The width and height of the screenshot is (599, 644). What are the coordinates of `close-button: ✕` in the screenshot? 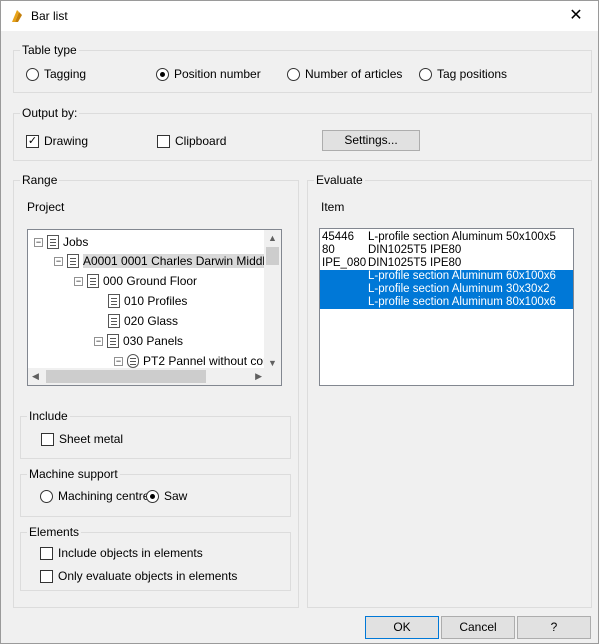 It's located at (576, 16).